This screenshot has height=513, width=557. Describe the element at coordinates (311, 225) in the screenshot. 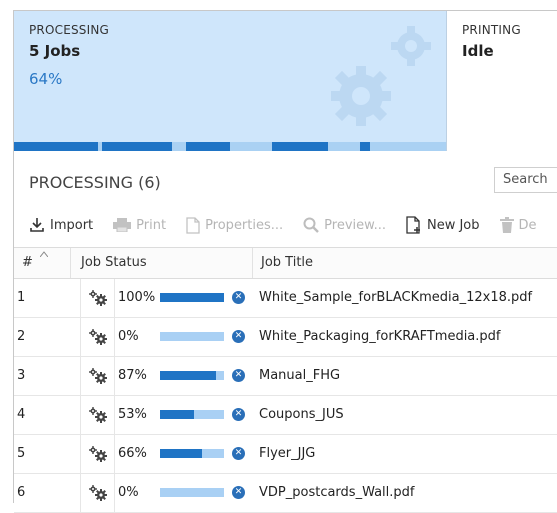

I see `preview-icon` at that location.